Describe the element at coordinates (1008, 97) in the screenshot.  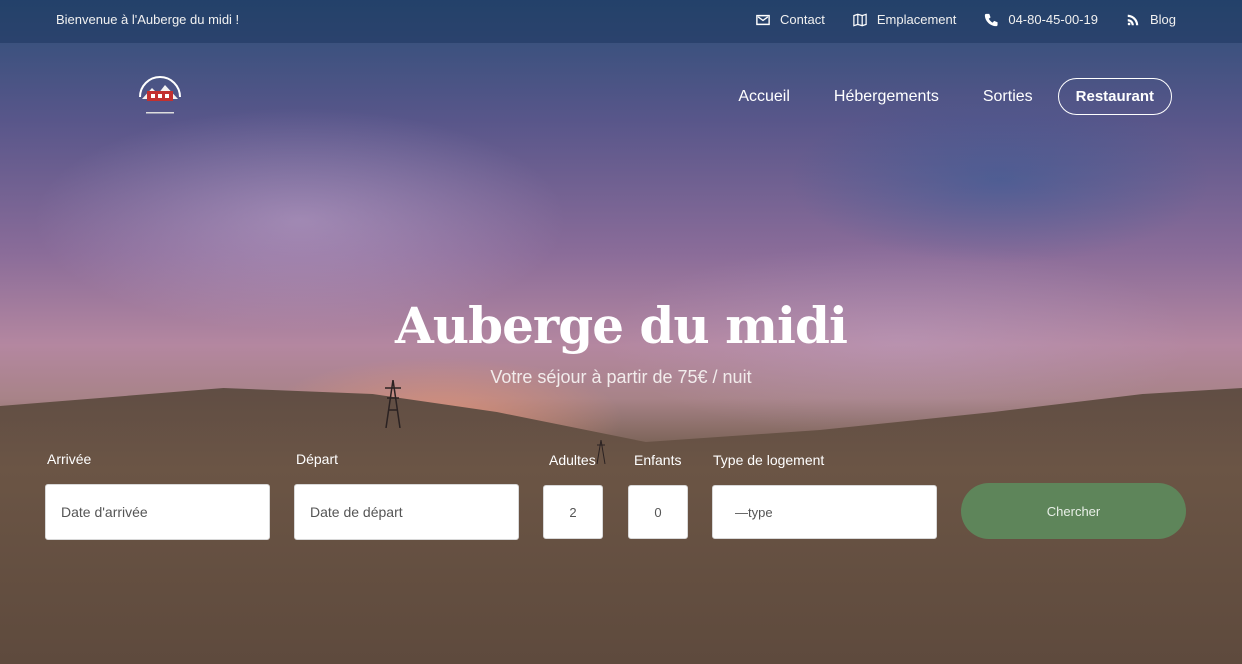
I see `nav-sorties: Sorties` at that location.